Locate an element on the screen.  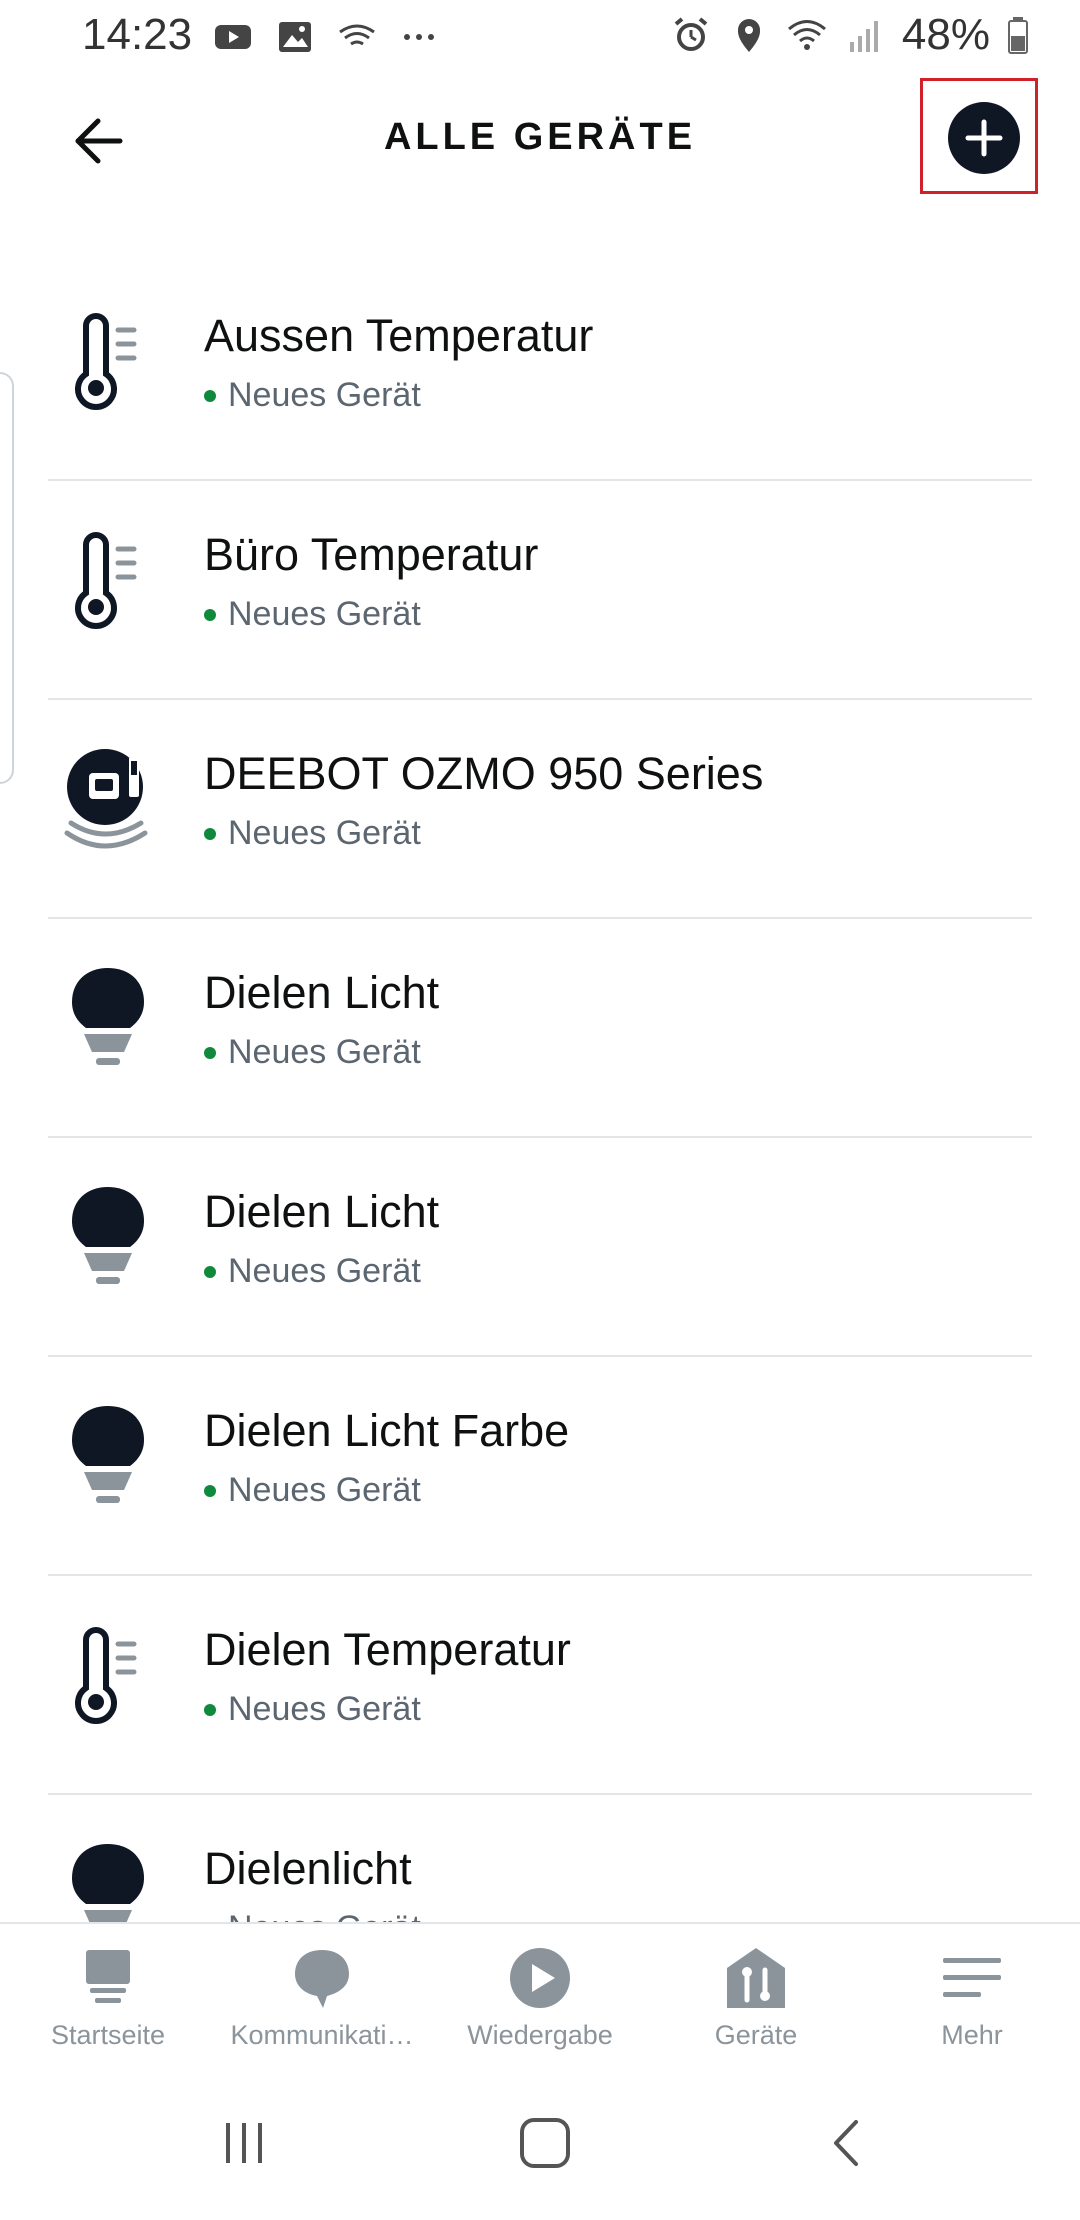
recent-apps-button is located at coordinates (245, 2143).